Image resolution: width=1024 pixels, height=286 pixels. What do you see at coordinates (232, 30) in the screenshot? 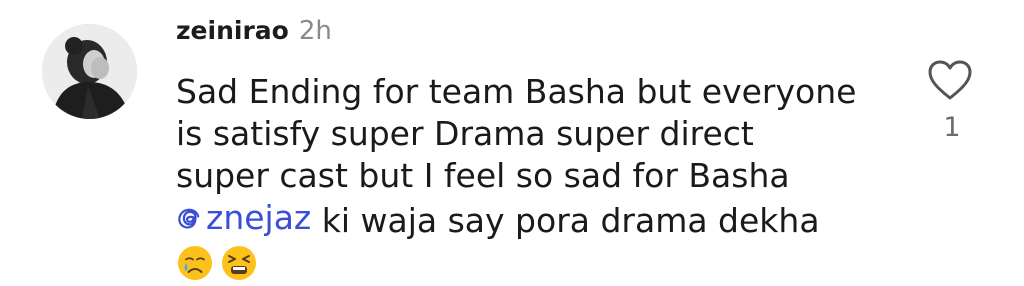
I see `username: zeinirao` at bounding box center [232, 30].